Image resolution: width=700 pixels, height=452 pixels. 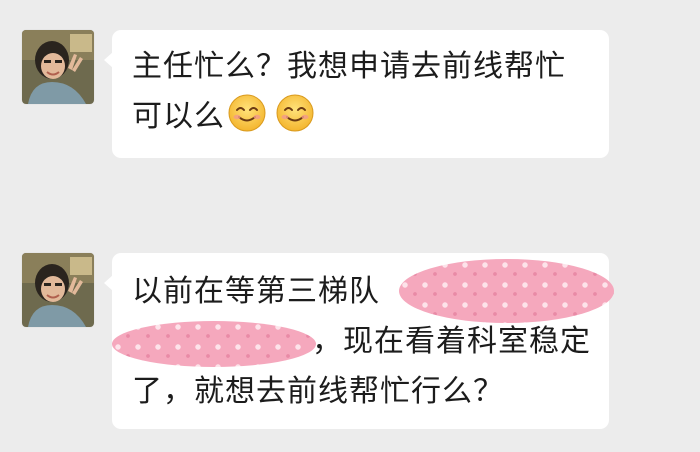 I want to click on message-text-line: 可以么, so click(x=370, y=117).